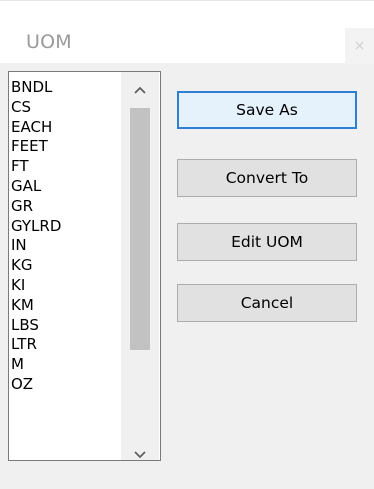 The image size is (374, 489). I want to click on list-item: BNDL, so click(66, 88).